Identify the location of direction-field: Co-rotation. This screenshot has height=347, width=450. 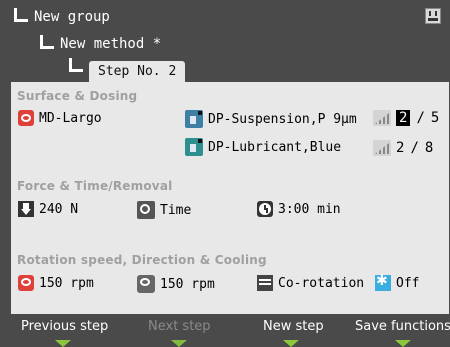
(310, 283).